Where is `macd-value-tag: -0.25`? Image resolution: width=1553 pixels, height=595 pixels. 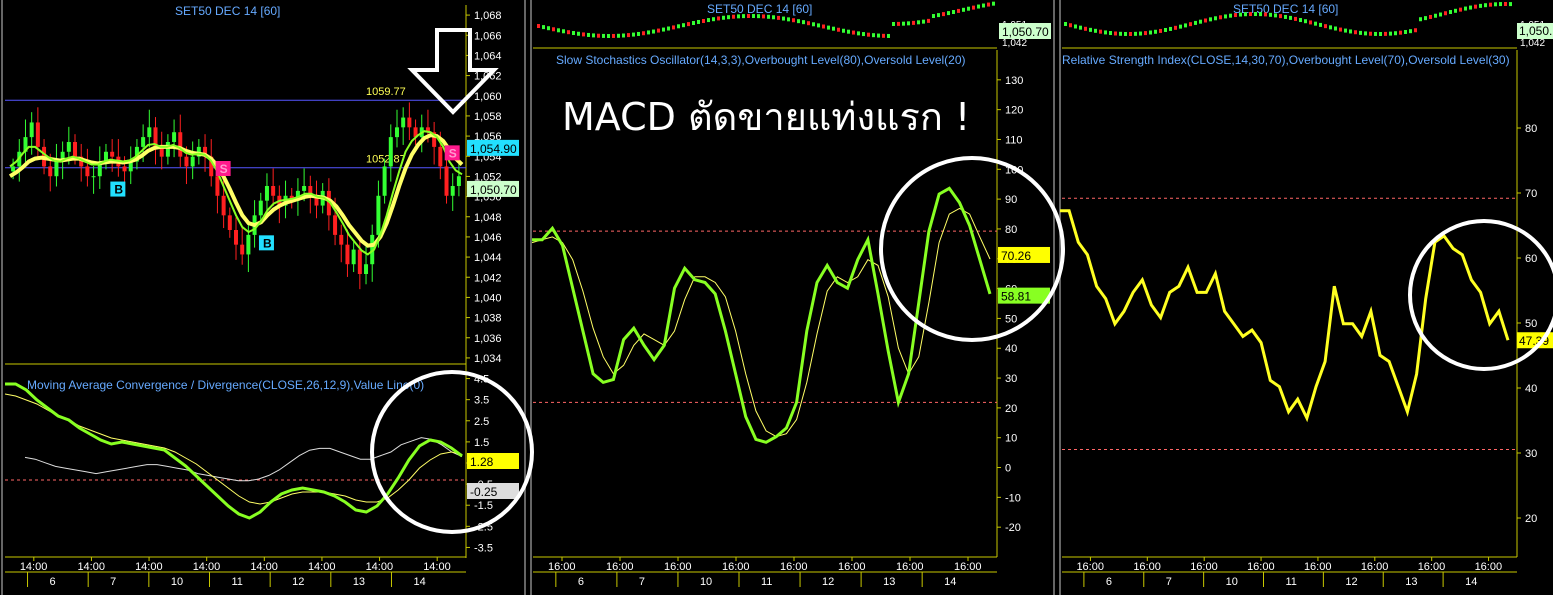
macd-value-tag: -0.25 is located at coordinates (484, 492).